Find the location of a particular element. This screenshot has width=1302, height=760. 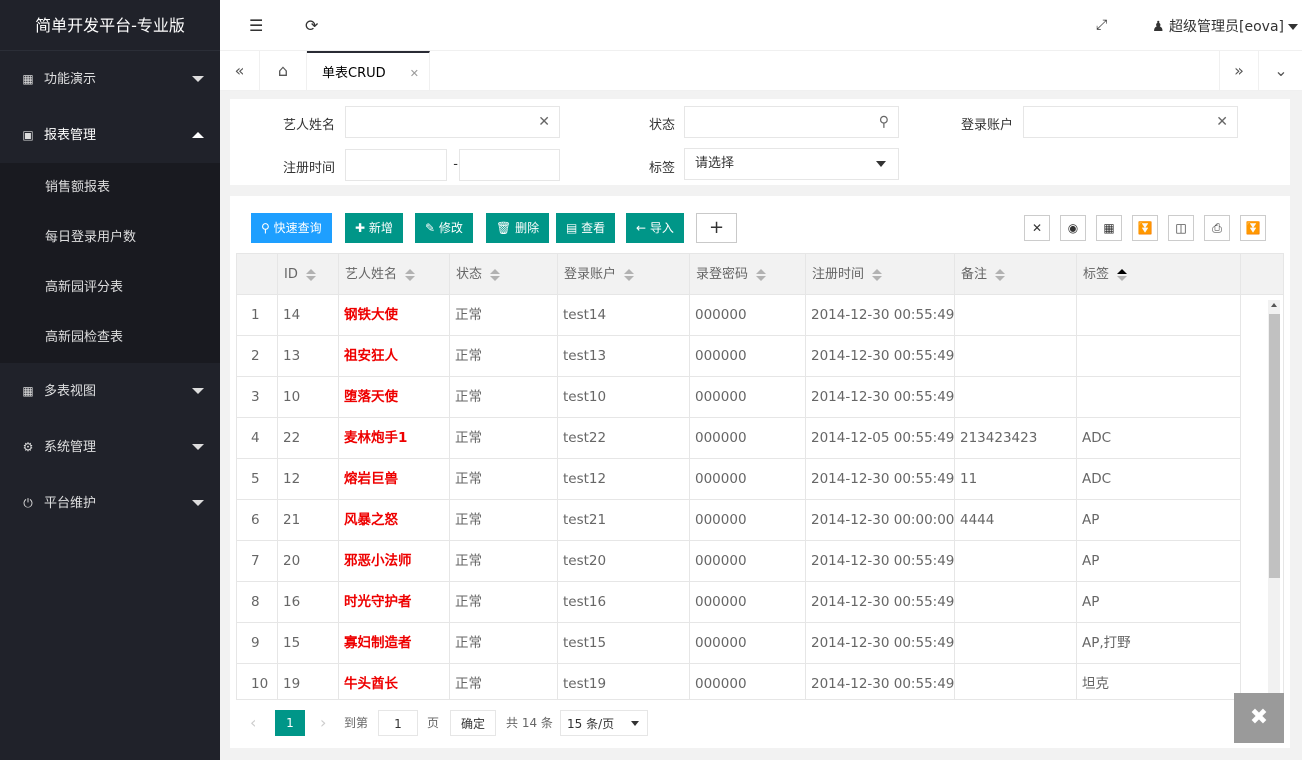

quick-query-button: ⚲ 快速查询 is located at coordinates (291, 228).